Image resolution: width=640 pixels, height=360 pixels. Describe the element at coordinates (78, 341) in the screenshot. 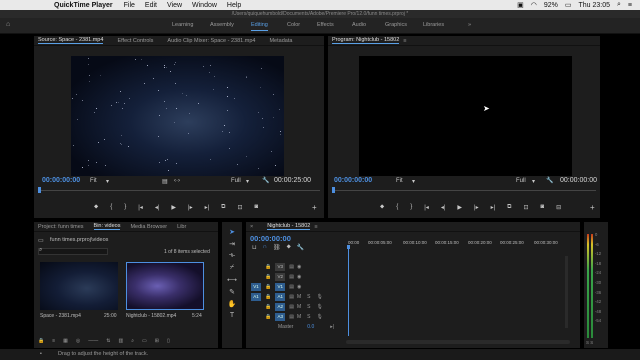

I see `freeform-view-icon: ◎` at that location.